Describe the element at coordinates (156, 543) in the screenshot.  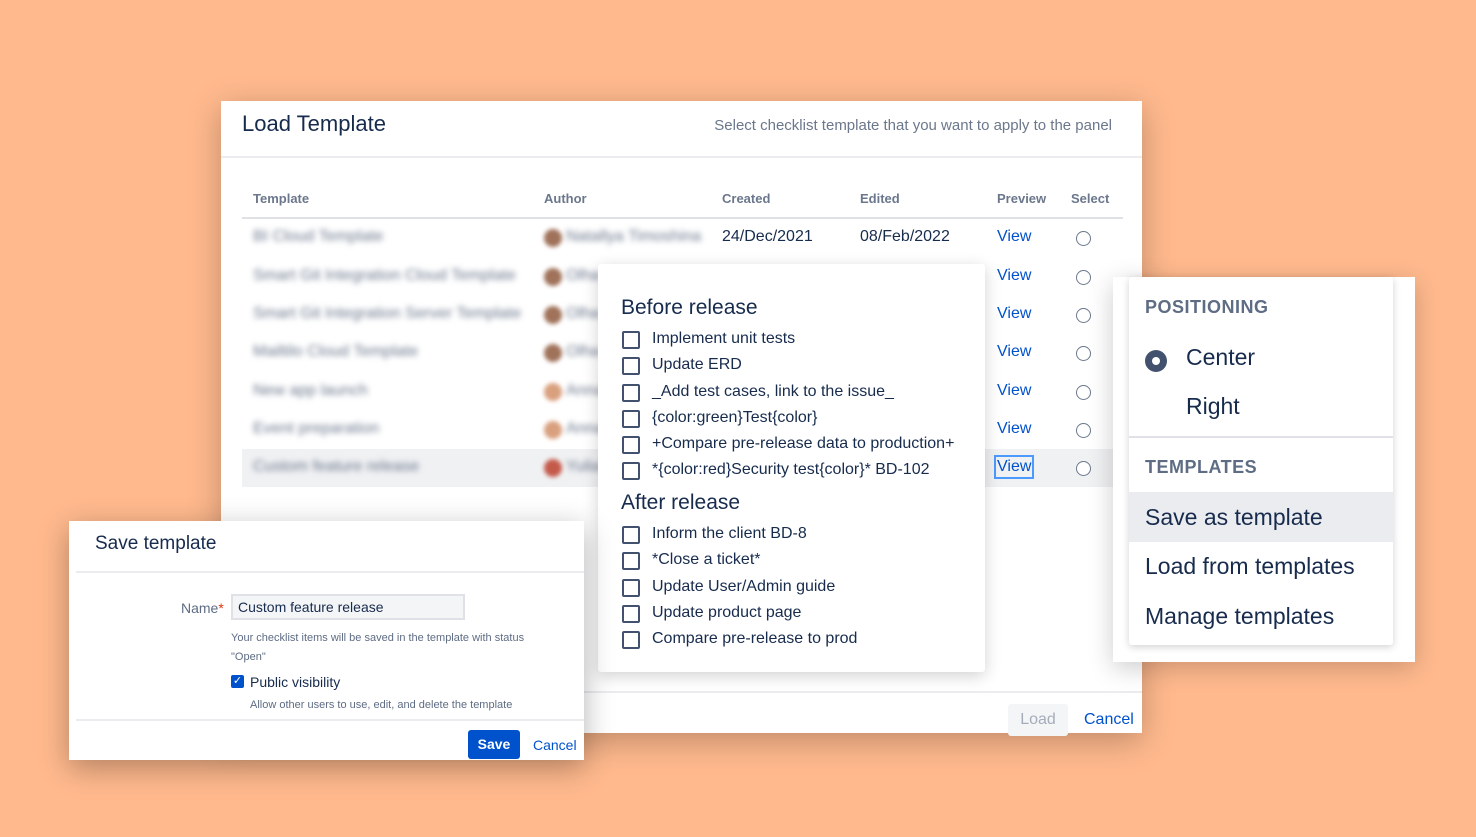
I see `save-dialog-title: Save template` at that location.